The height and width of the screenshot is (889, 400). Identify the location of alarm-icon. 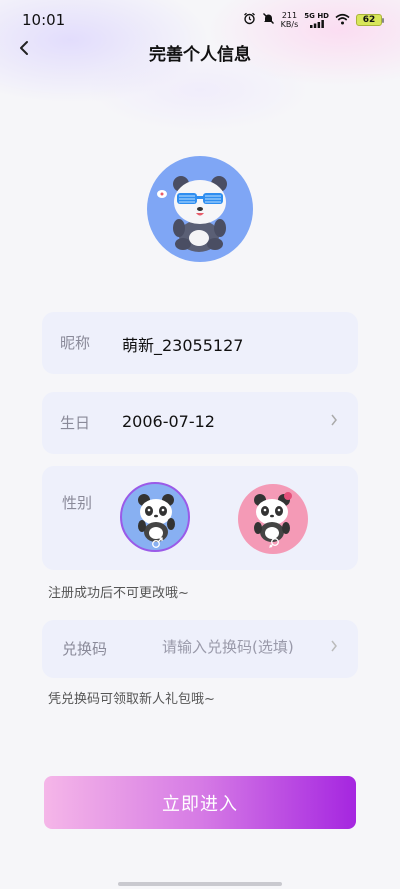
(249, 20).